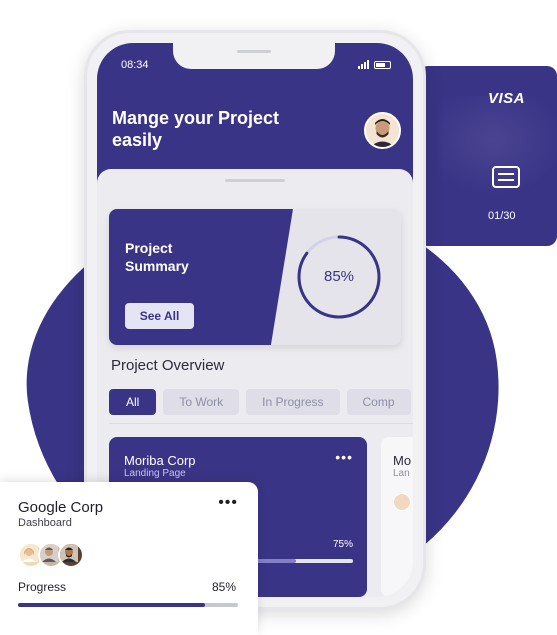  I want to click on tab-in-progress: In Progress, so click(293, 402).